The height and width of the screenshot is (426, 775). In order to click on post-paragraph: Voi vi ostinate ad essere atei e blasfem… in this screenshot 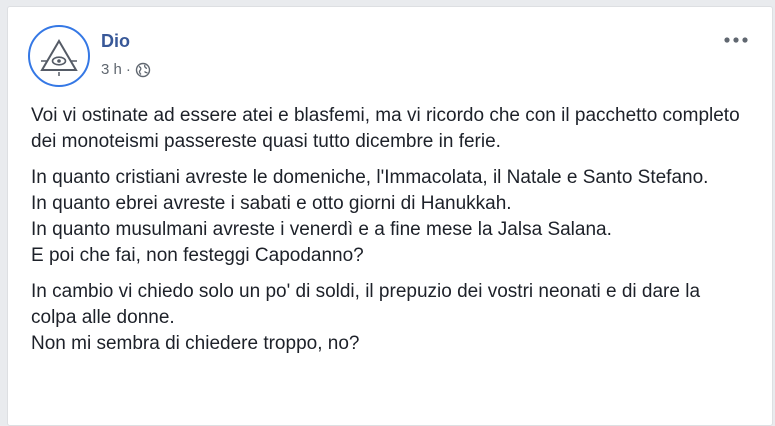, I will do `click(385, 128)`.